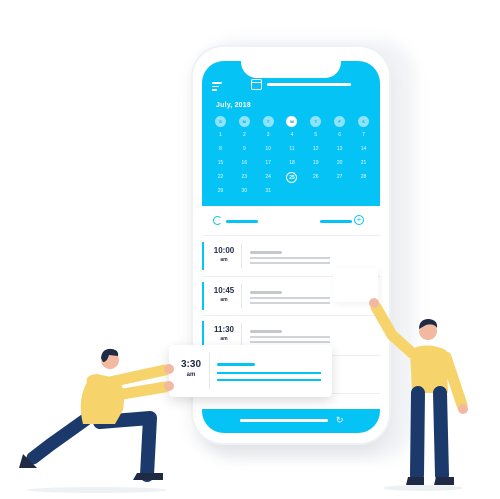  Describe the element at coordinates (339, 135) in the screenshot. I see `calendar-day: 6` at that location.